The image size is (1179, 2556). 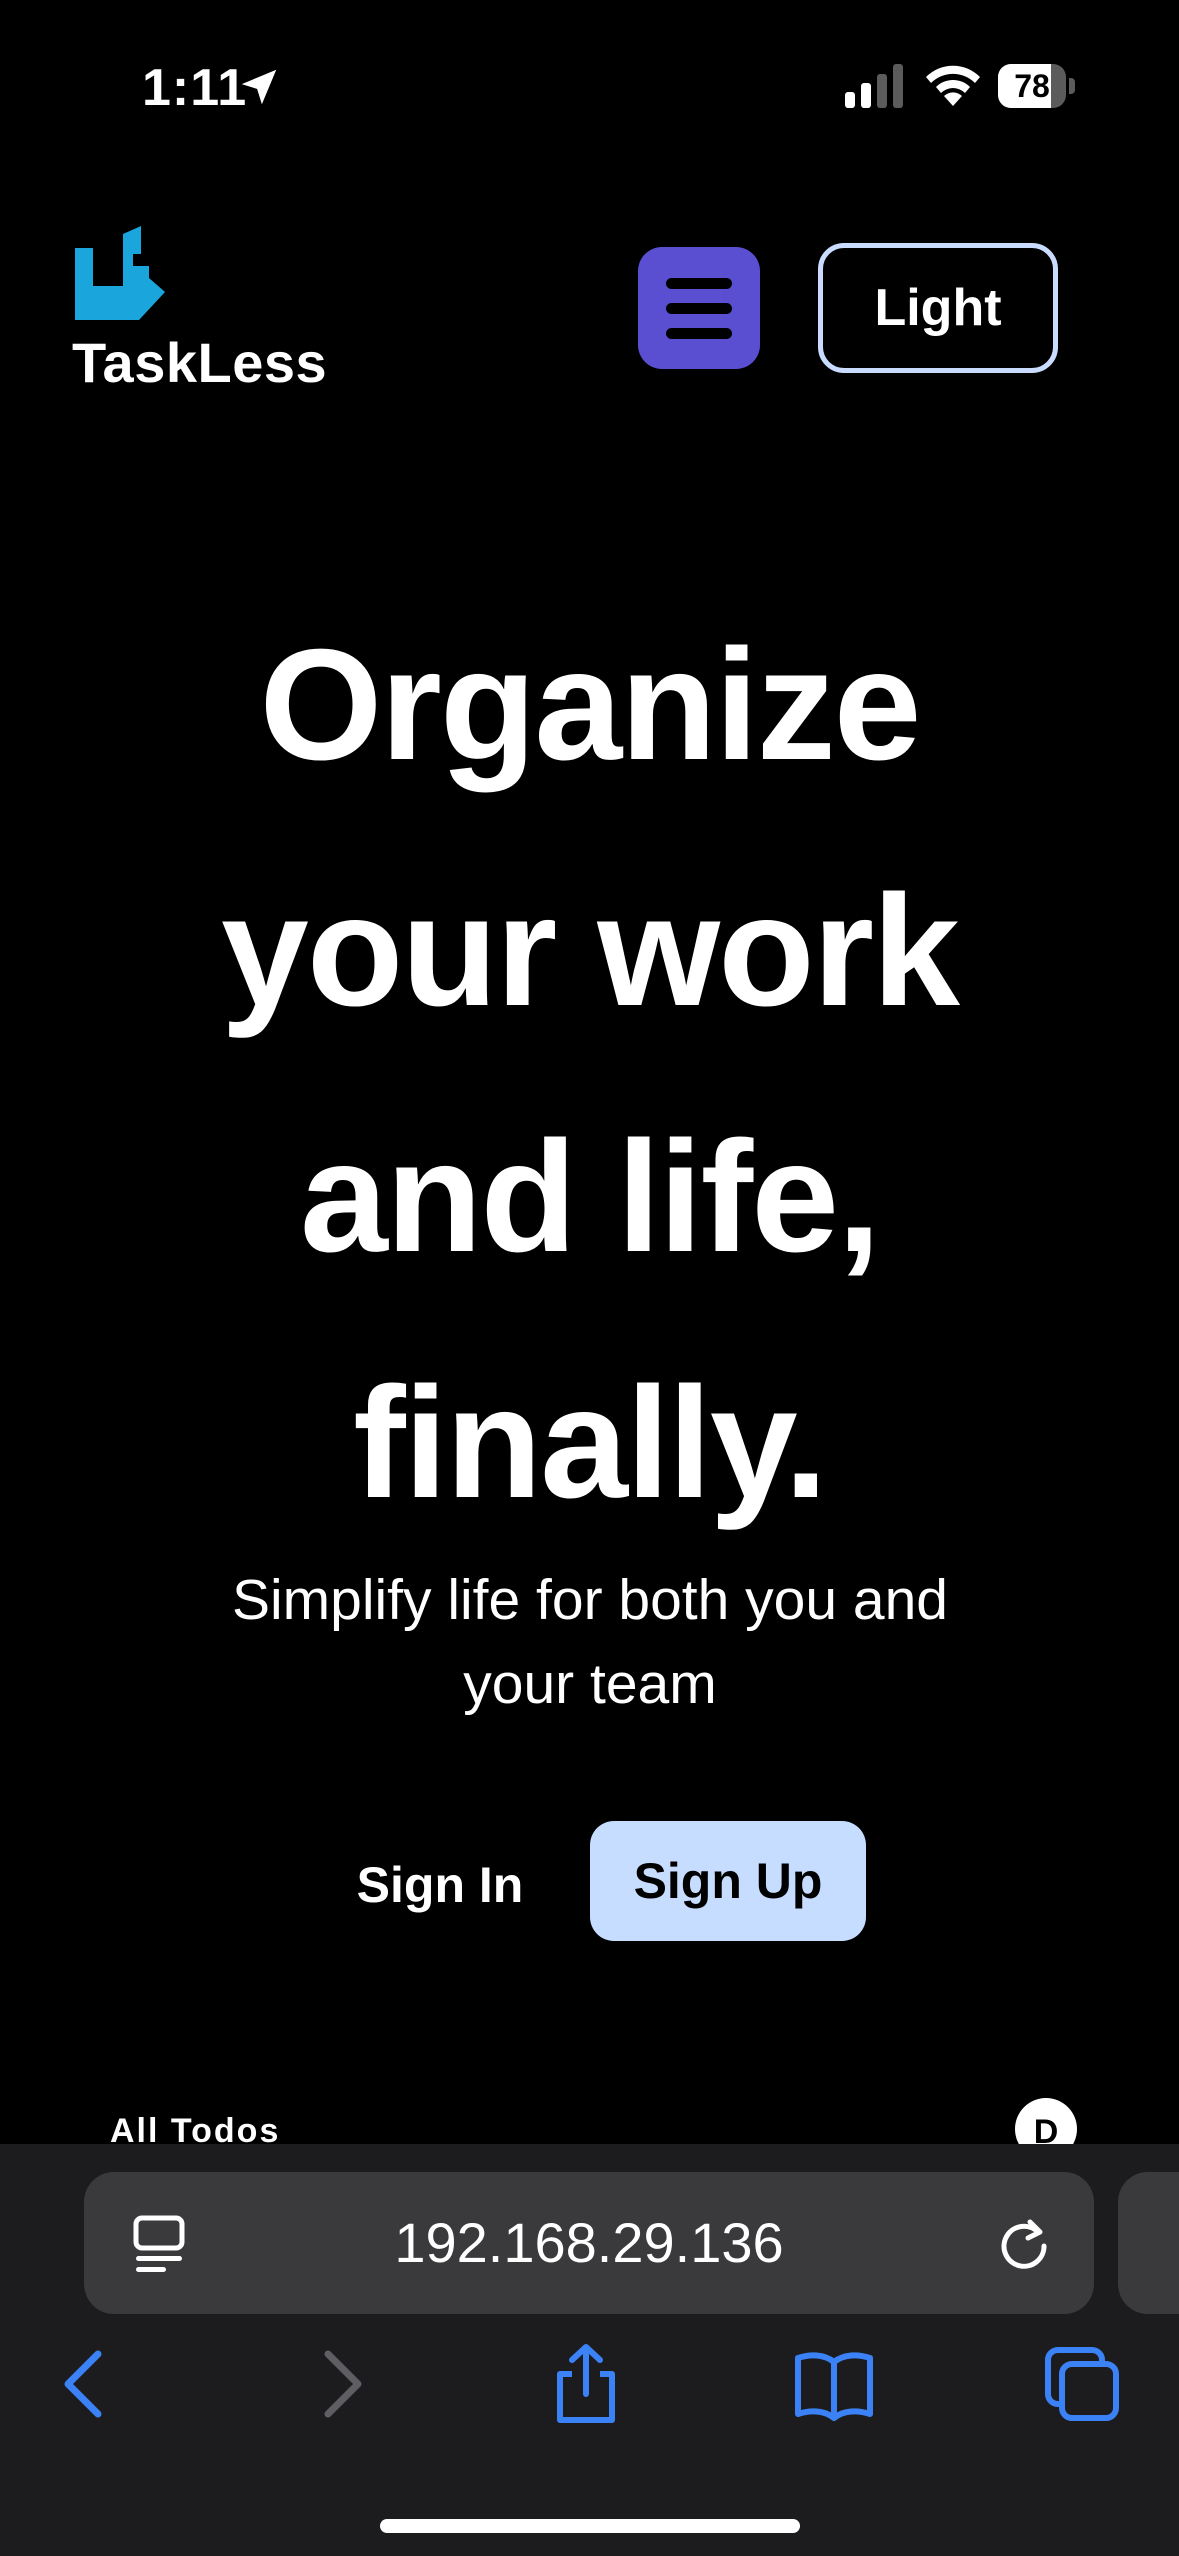 I want to click on hero-subtitle-line: your team, so click(x=590, y=1684).